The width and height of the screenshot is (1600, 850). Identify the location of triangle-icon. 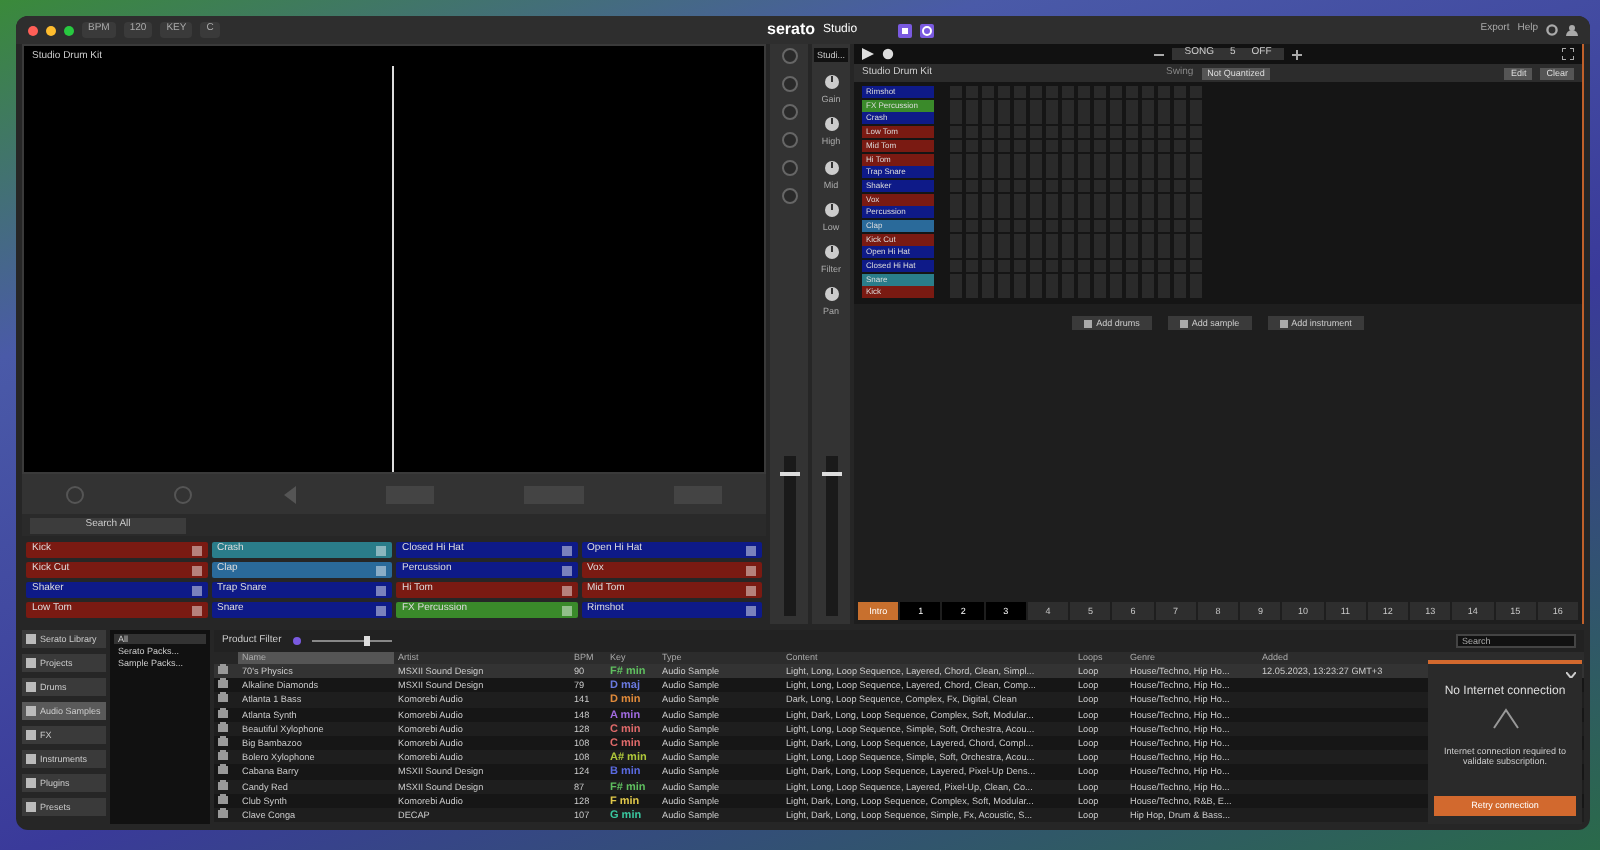
(289, 494).